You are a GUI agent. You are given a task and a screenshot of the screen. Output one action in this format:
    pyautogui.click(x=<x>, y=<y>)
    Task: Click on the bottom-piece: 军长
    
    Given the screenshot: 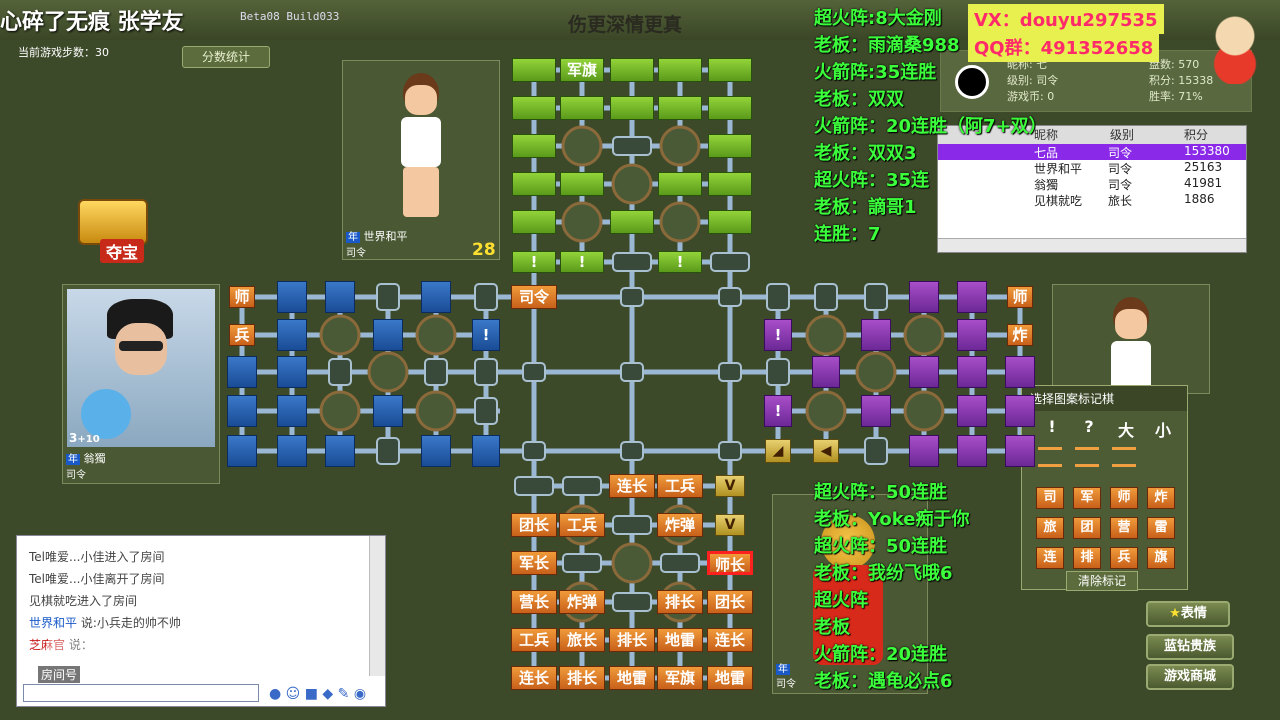 What is the action you would take?
    pyautogui.click(x=534, y=563)
    